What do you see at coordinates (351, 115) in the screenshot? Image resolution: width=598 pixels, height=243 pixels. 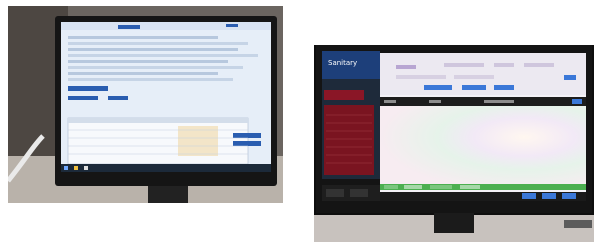 I see `app-sidebar: Sanitary` at bounding box center [351, 115].